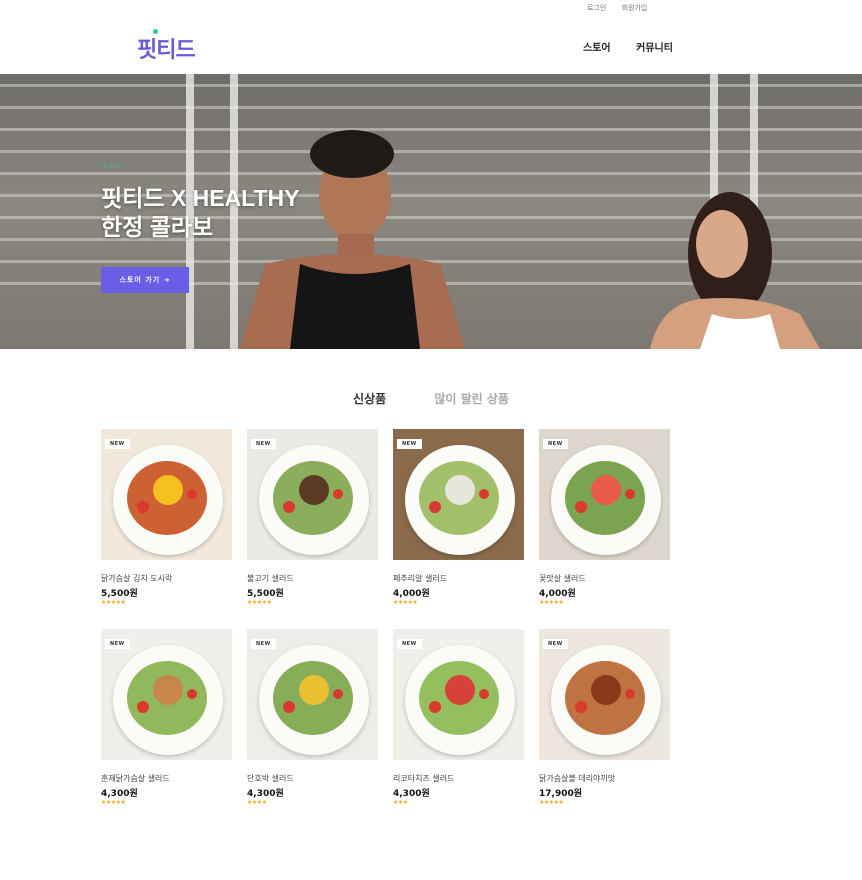 The image size is (862, 880). What do you see at coordinates (157, 227) in the screenshot?
I see `hero-title-line2: 한정 콜라보` at bounding box center [157, 227].